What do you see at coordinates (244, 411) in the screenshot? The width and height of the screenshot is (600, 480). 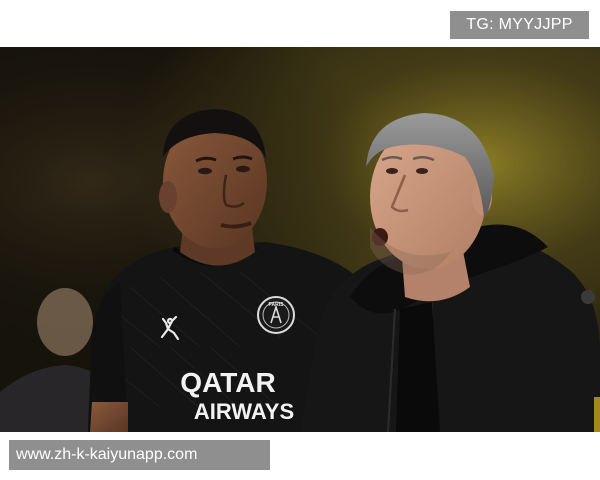 I see `jersey-sponsor-line2: AIRWAYS` at bounding box center [244, 411].